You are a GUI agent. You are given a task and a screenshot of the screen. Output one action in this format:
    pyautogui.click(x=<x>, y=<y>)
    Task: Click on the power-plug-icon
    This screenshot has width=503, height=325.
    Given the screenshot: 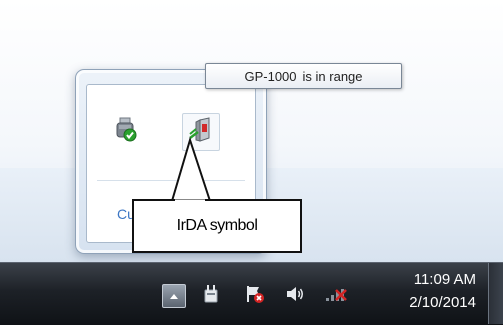 What is the action you would take?
    pyautogui.click(x=211, y=296)
    